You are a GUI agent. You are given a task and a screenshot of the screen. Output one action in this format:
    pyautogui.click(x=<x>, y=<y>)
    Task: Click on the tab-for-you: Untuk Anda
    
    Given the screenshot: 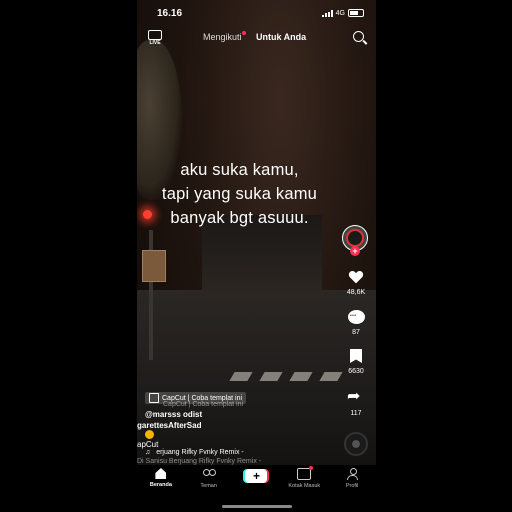 What is the action you would take?
    pyautogui.click(x=281, y=37)
    